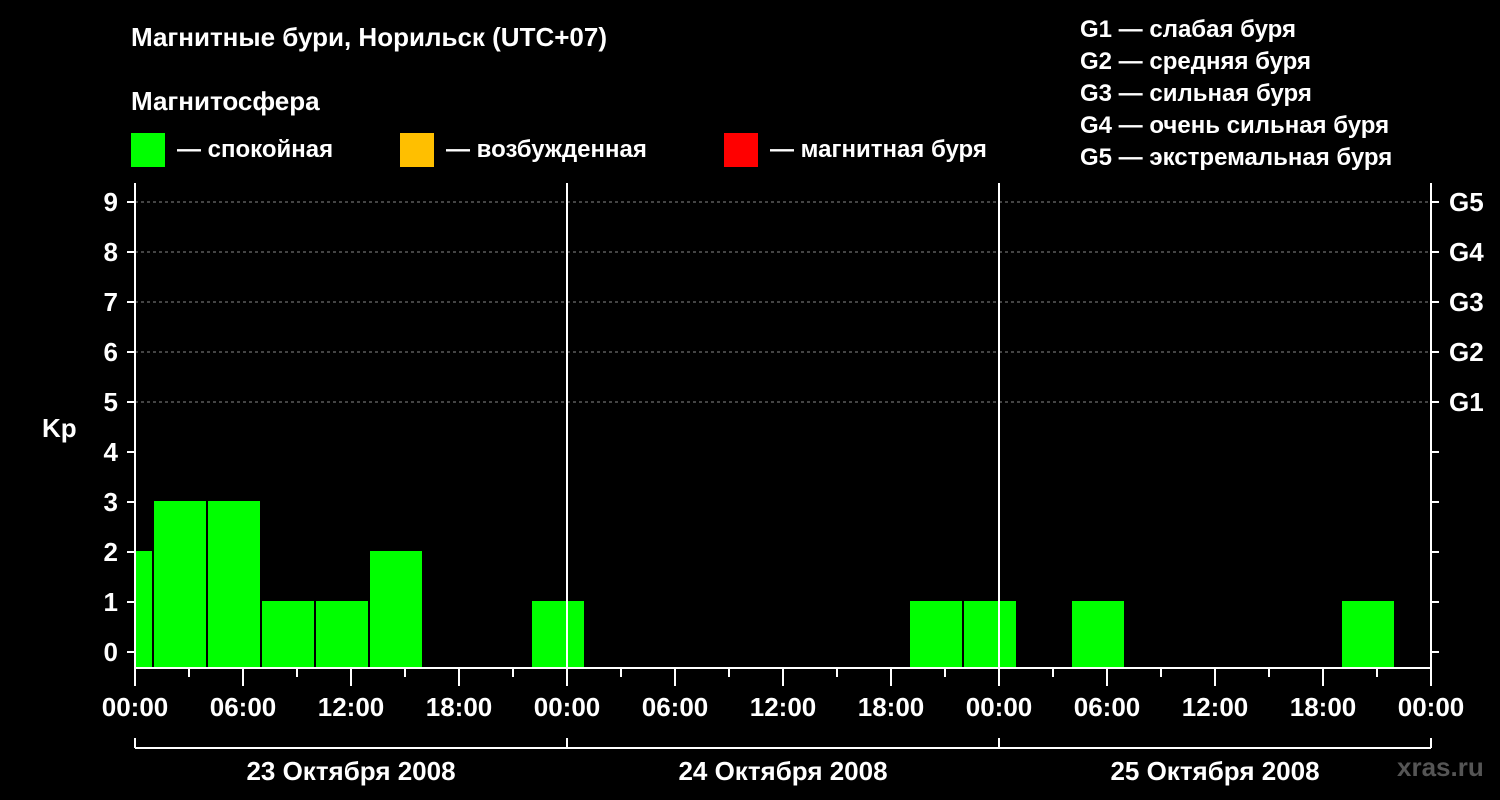 The image size is (1500, 800). What do you see at coordinates (111, 502) in the screenshot?
I see `y-tick-label: 3` at bounding box center [111, 502].